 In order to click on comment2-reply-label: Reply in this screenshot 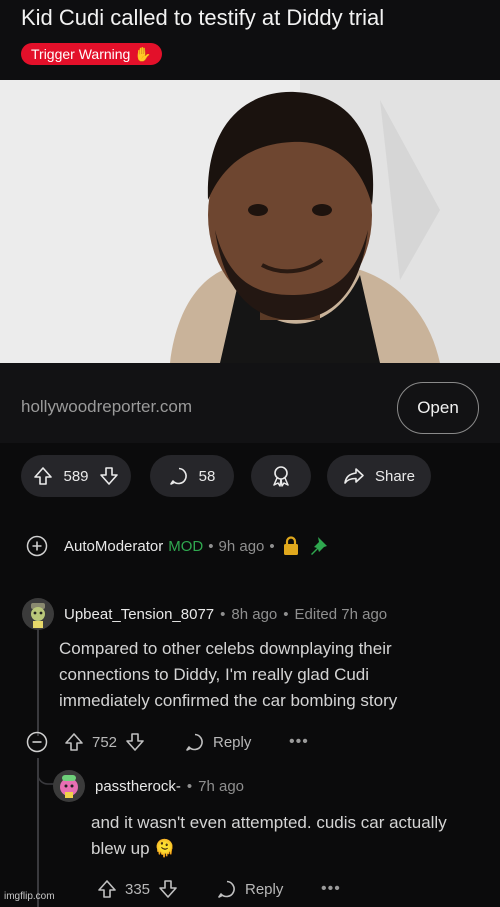, I will do `click(264, 889)`.